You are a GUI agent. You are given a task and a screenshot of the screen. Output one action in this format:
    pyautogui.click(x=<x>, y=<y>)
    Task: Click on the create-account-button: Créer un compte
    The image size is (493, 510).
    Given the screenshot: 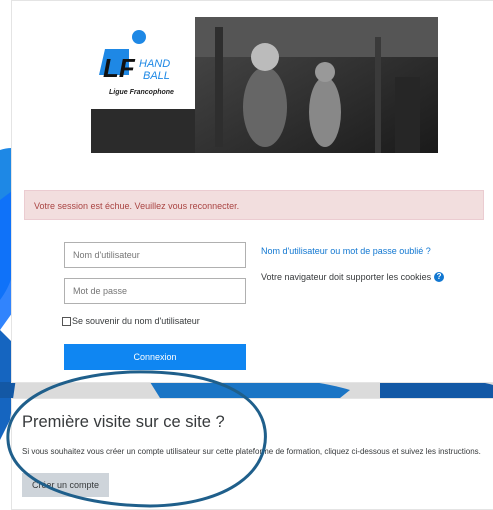 What is the action you would take?
    pyautogui.click(x=65, y=485)
    